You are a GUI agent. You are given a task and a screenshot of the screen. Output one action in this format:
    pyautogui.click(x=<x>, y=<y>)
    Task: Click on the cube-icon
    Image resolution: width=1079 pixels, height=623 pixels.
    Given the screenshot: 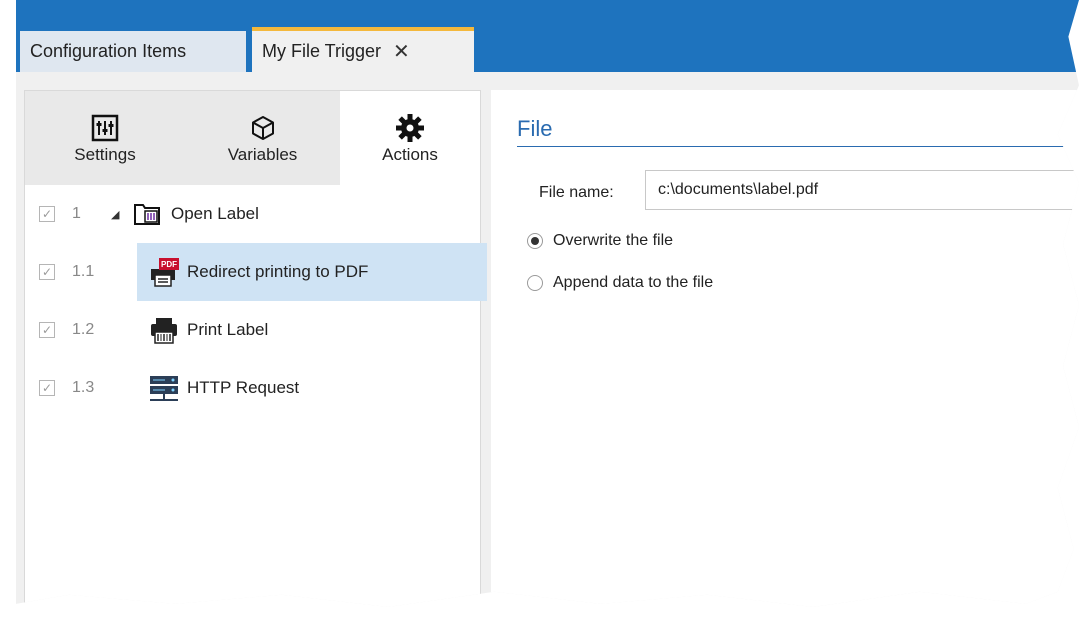 What is the action you would take?
    pyautogui.click(x=263, y=128)
    